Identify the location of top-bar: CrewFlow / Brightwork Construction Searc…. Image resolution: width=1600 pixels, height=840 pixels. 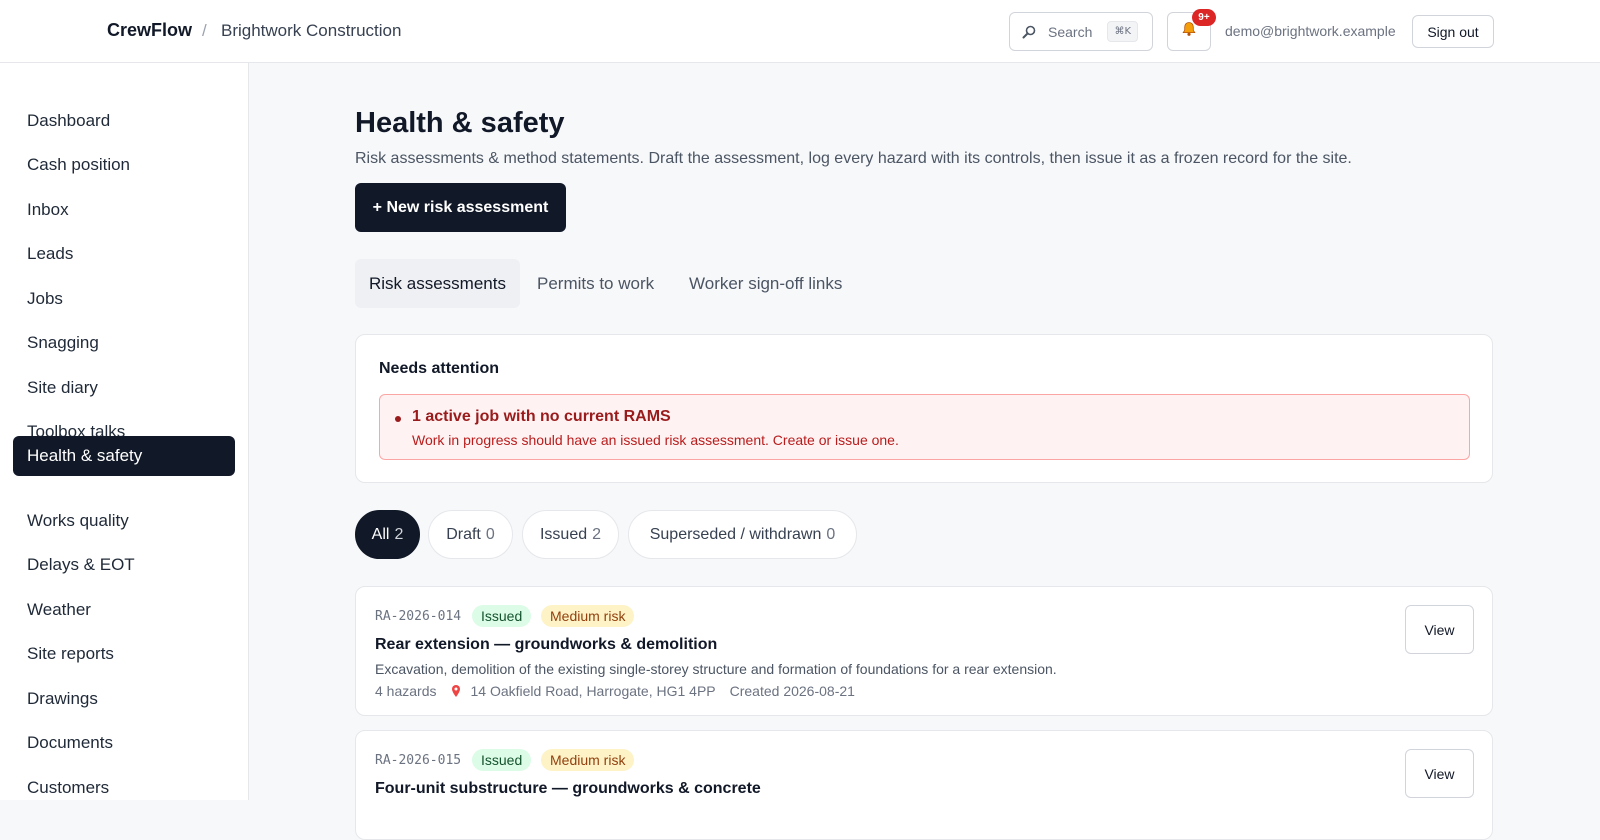
(800, 31).